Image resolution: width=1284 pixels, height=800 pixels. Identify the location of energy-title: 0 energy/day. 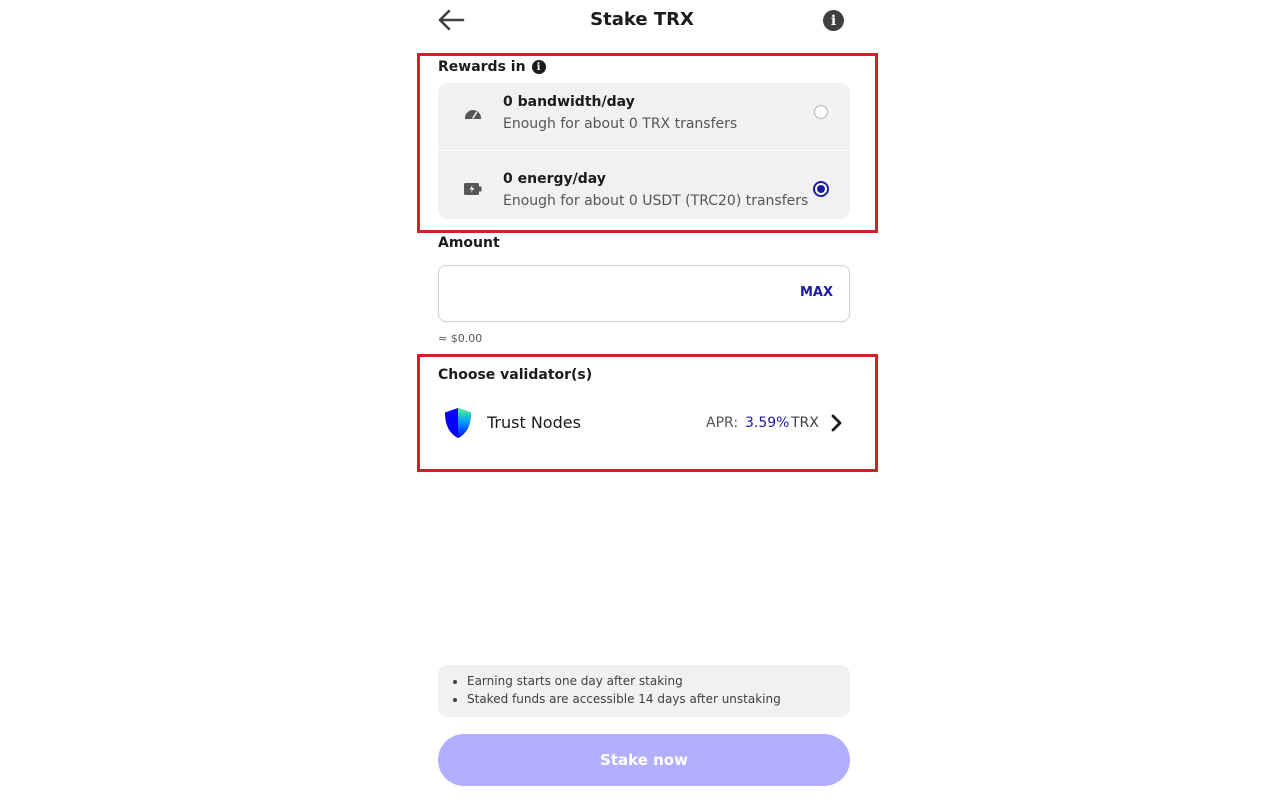
(554, 179).